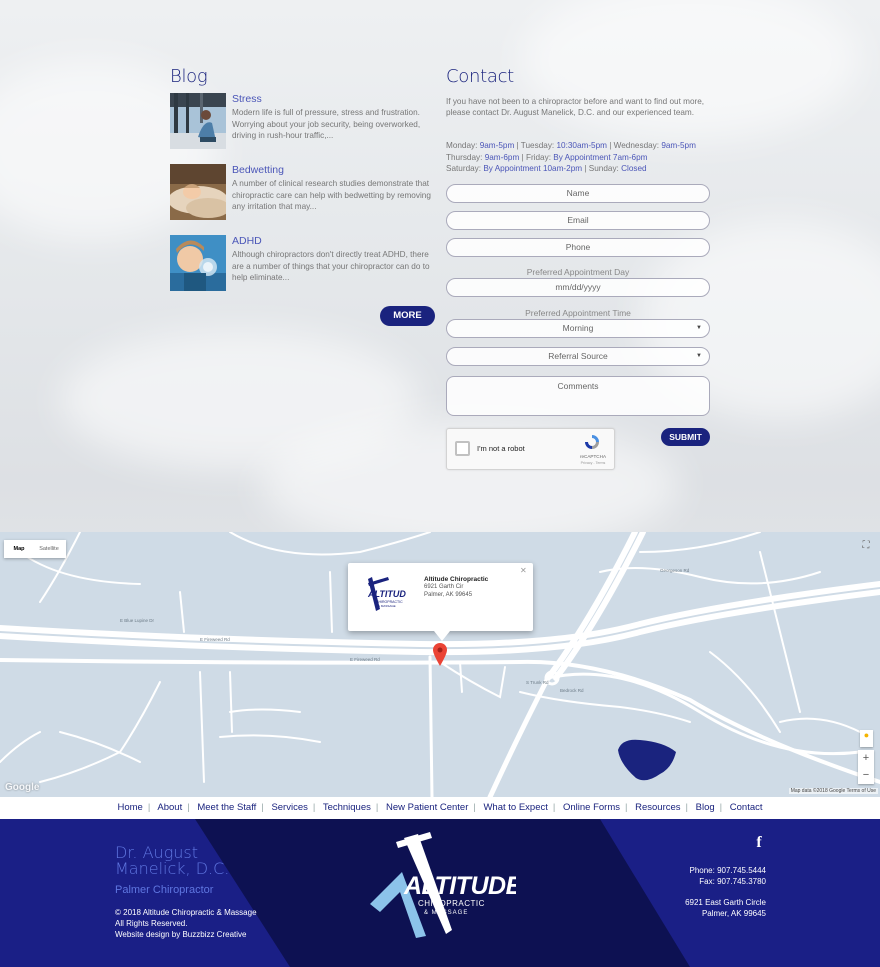 This screenshot has width=880, height=967. I want to click on facebook-icon: f, so click(759, 843).